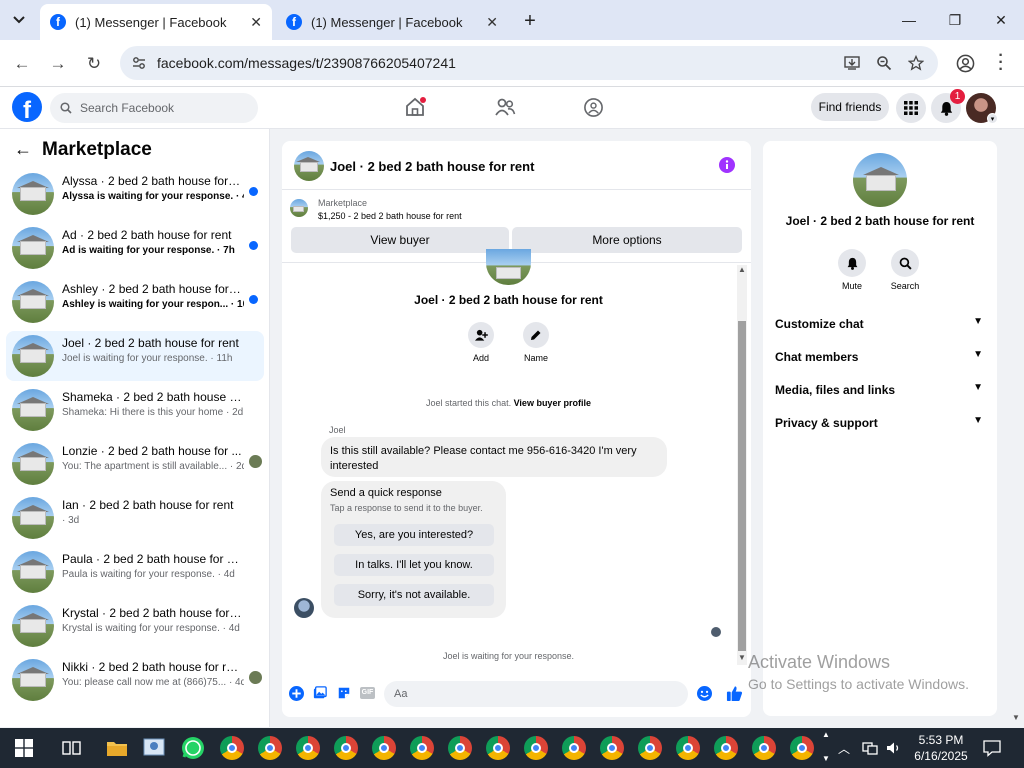 This screenshot has height=768, width=1024. What do you see at coordinates (884, 63) in the screenshot?
I see `zoom-icon` at bounding box center [884, 63].